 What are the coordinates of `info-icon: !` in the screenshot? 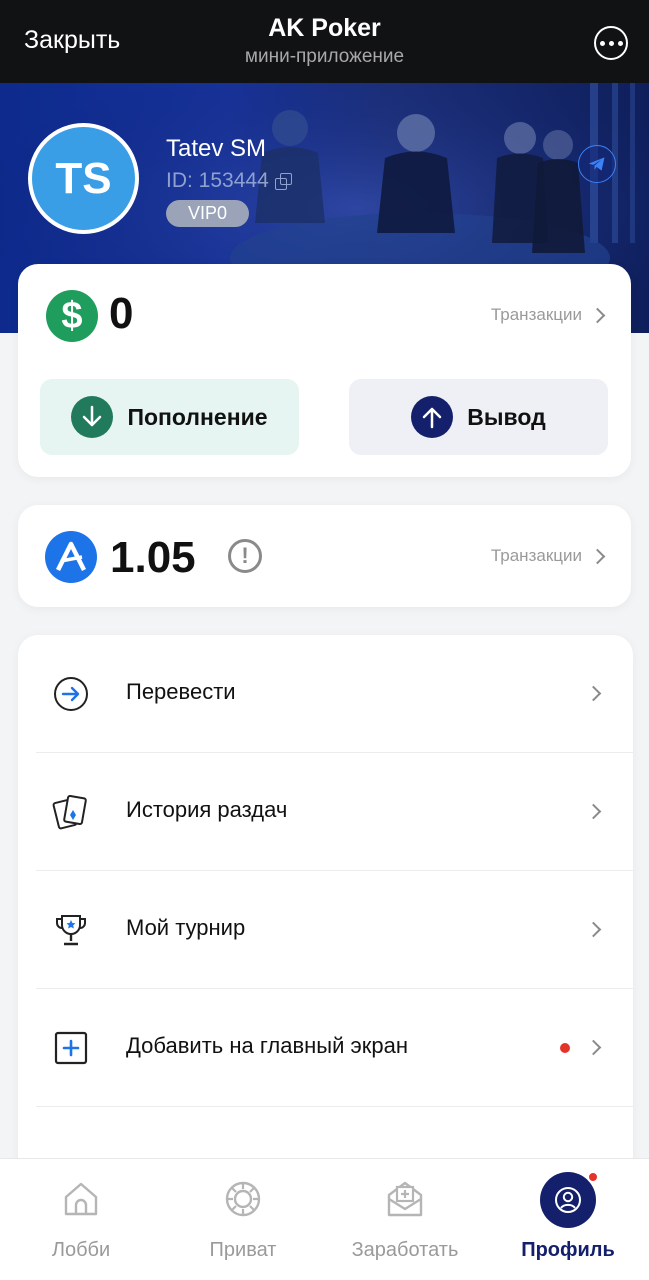 It's located at (245, 556).